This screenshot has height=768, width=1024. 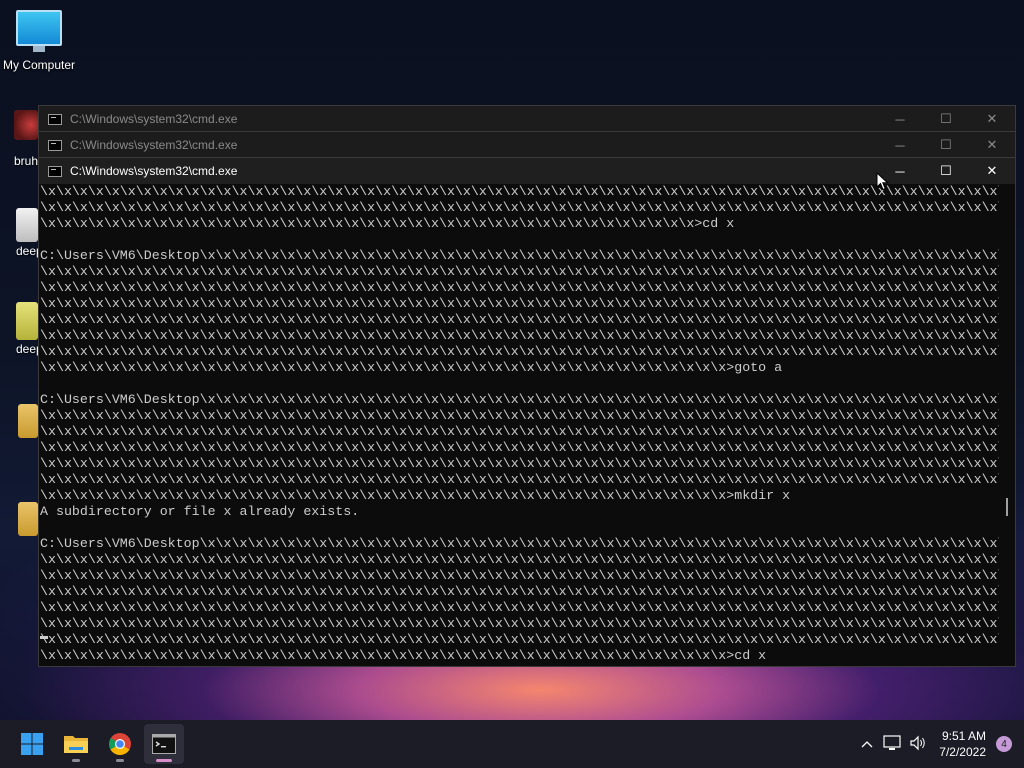 What do you see at coordinates (39, 31) in the screenshot?
I see `computer-icon` at bounding box center [39, 31].